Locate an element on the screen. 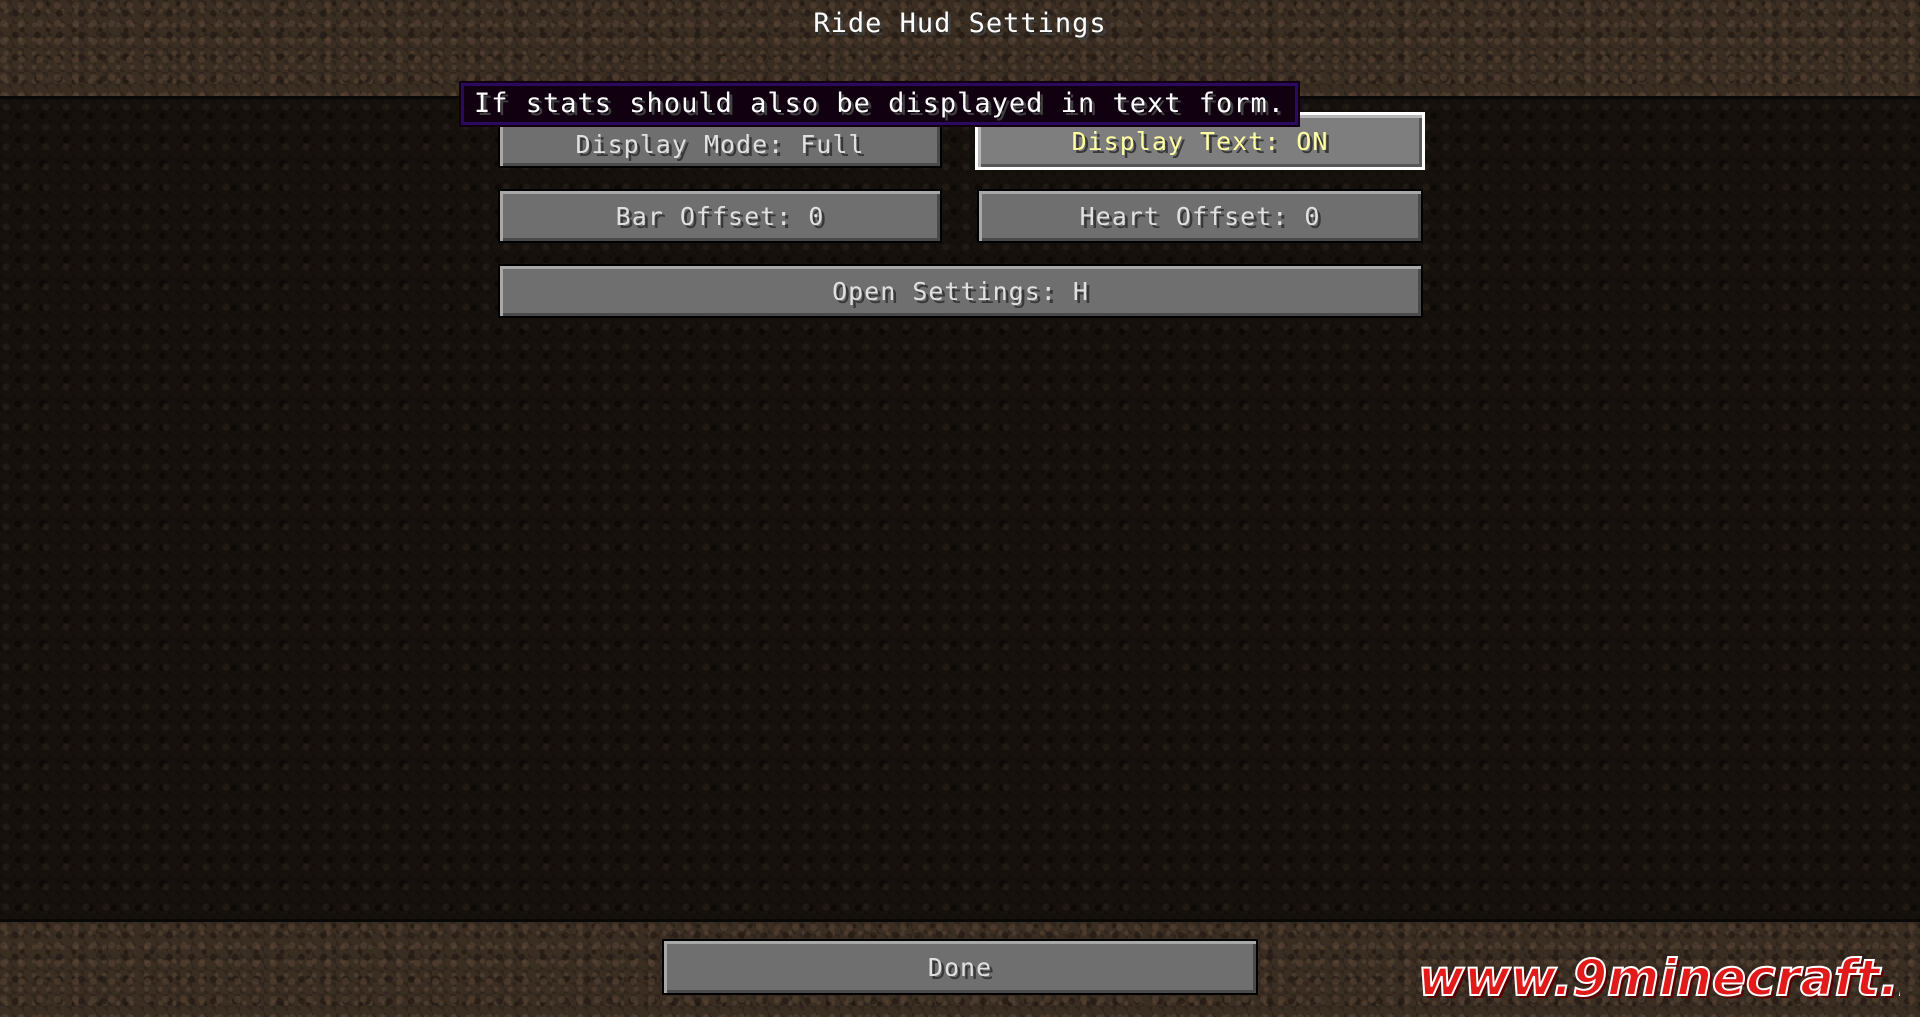 The width and height of the screenshot is (1920, 1017). heart-offset-button: Heart Offset: 0 is located at coordinates (1200, 216).